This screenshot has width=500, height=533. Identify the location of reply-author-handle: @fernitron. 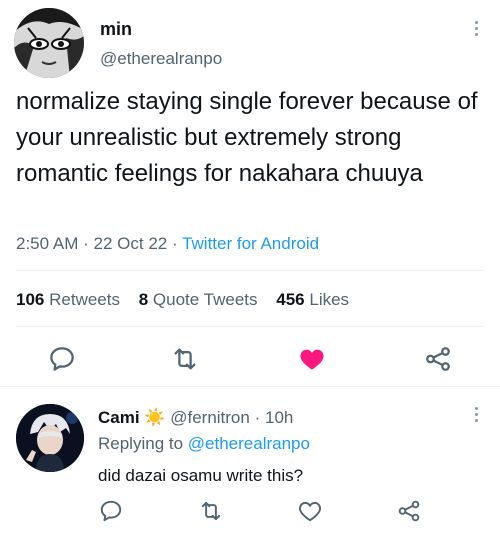
(210, 417).